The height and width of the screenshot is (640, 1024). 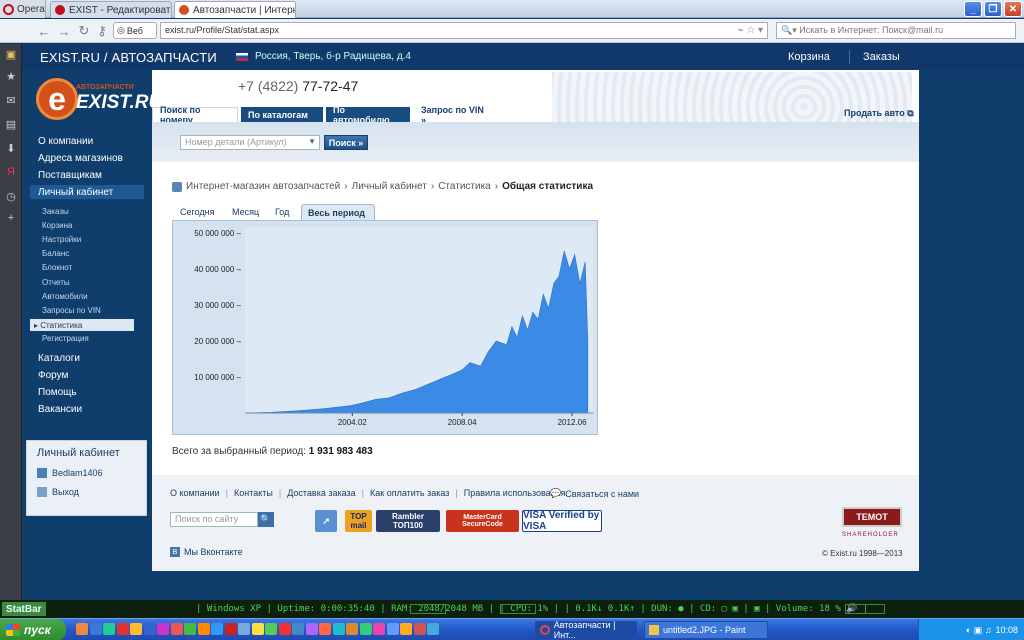 I want to click on nav-settings: Настройки, so click(x=61, y=239).